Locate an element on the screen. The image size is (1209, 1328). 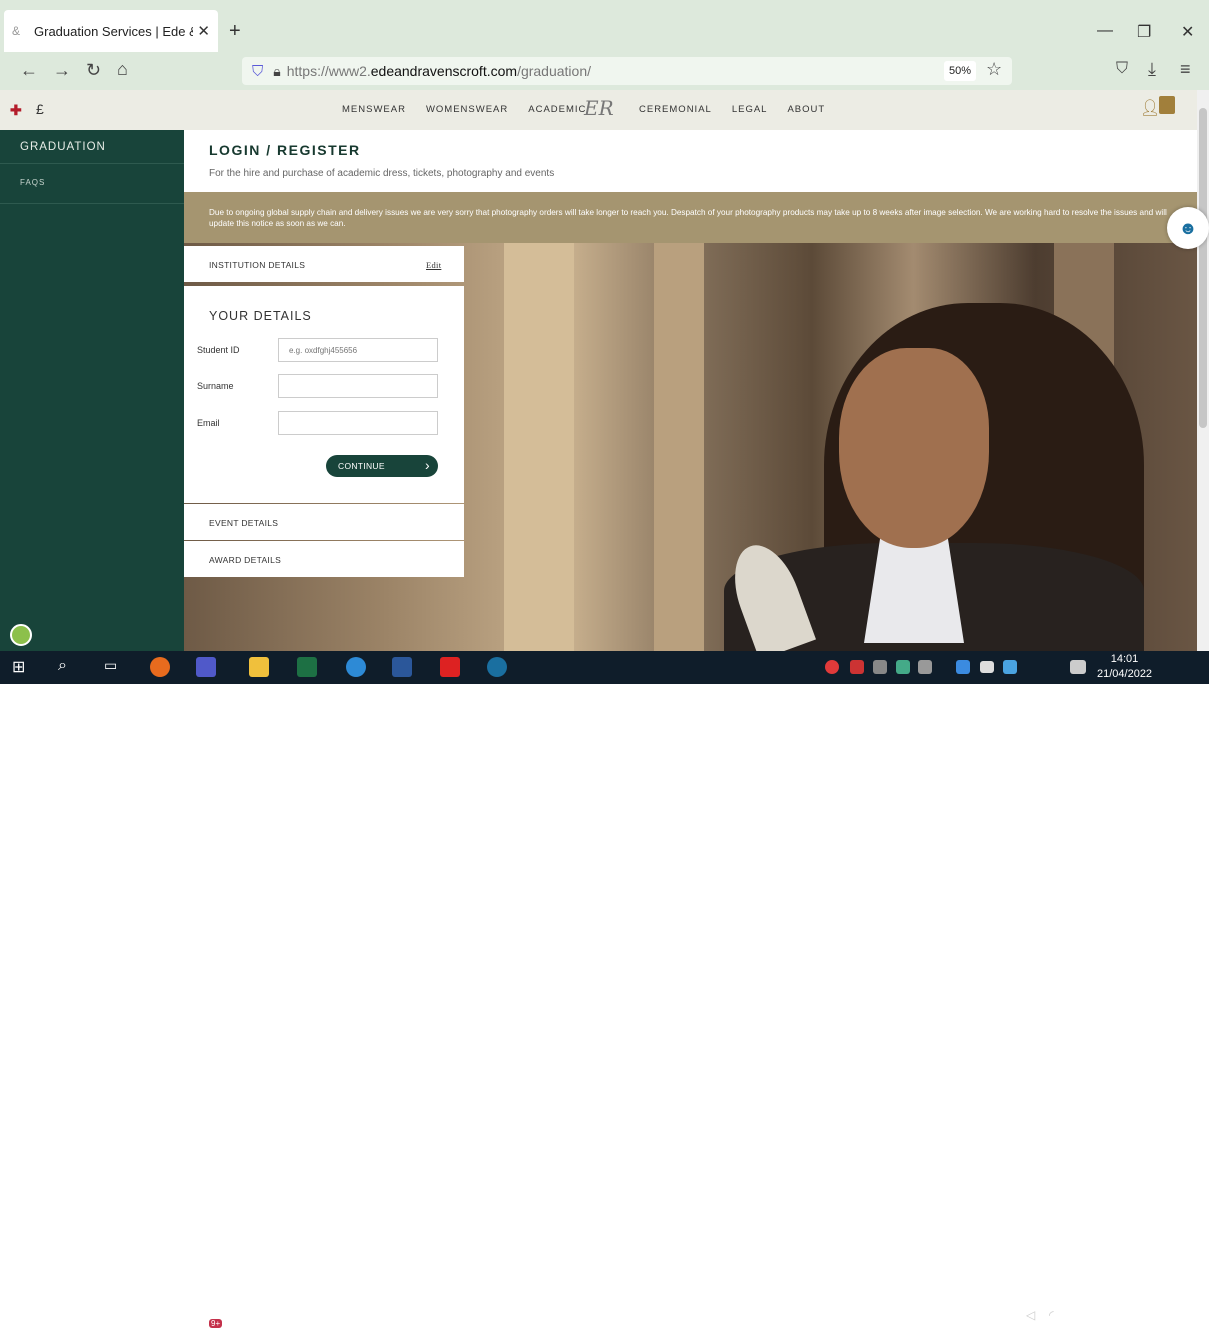
windows-start-icon: ⊞ is located at coordinates (22, 667).